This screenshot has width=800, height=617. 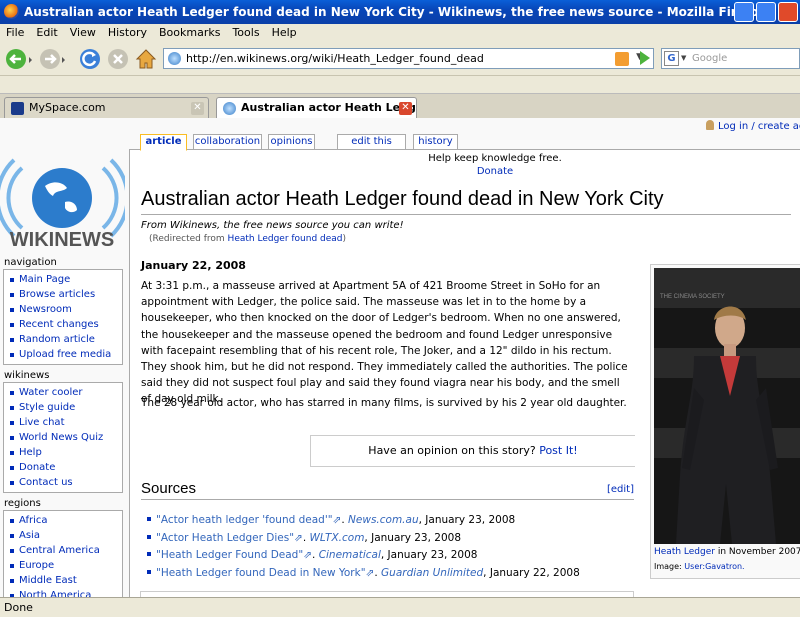 What do you see at coordinates (65, 535) in the screenshot?
I see `nav-item-asia: Asia` at bounding box center [65, 535].